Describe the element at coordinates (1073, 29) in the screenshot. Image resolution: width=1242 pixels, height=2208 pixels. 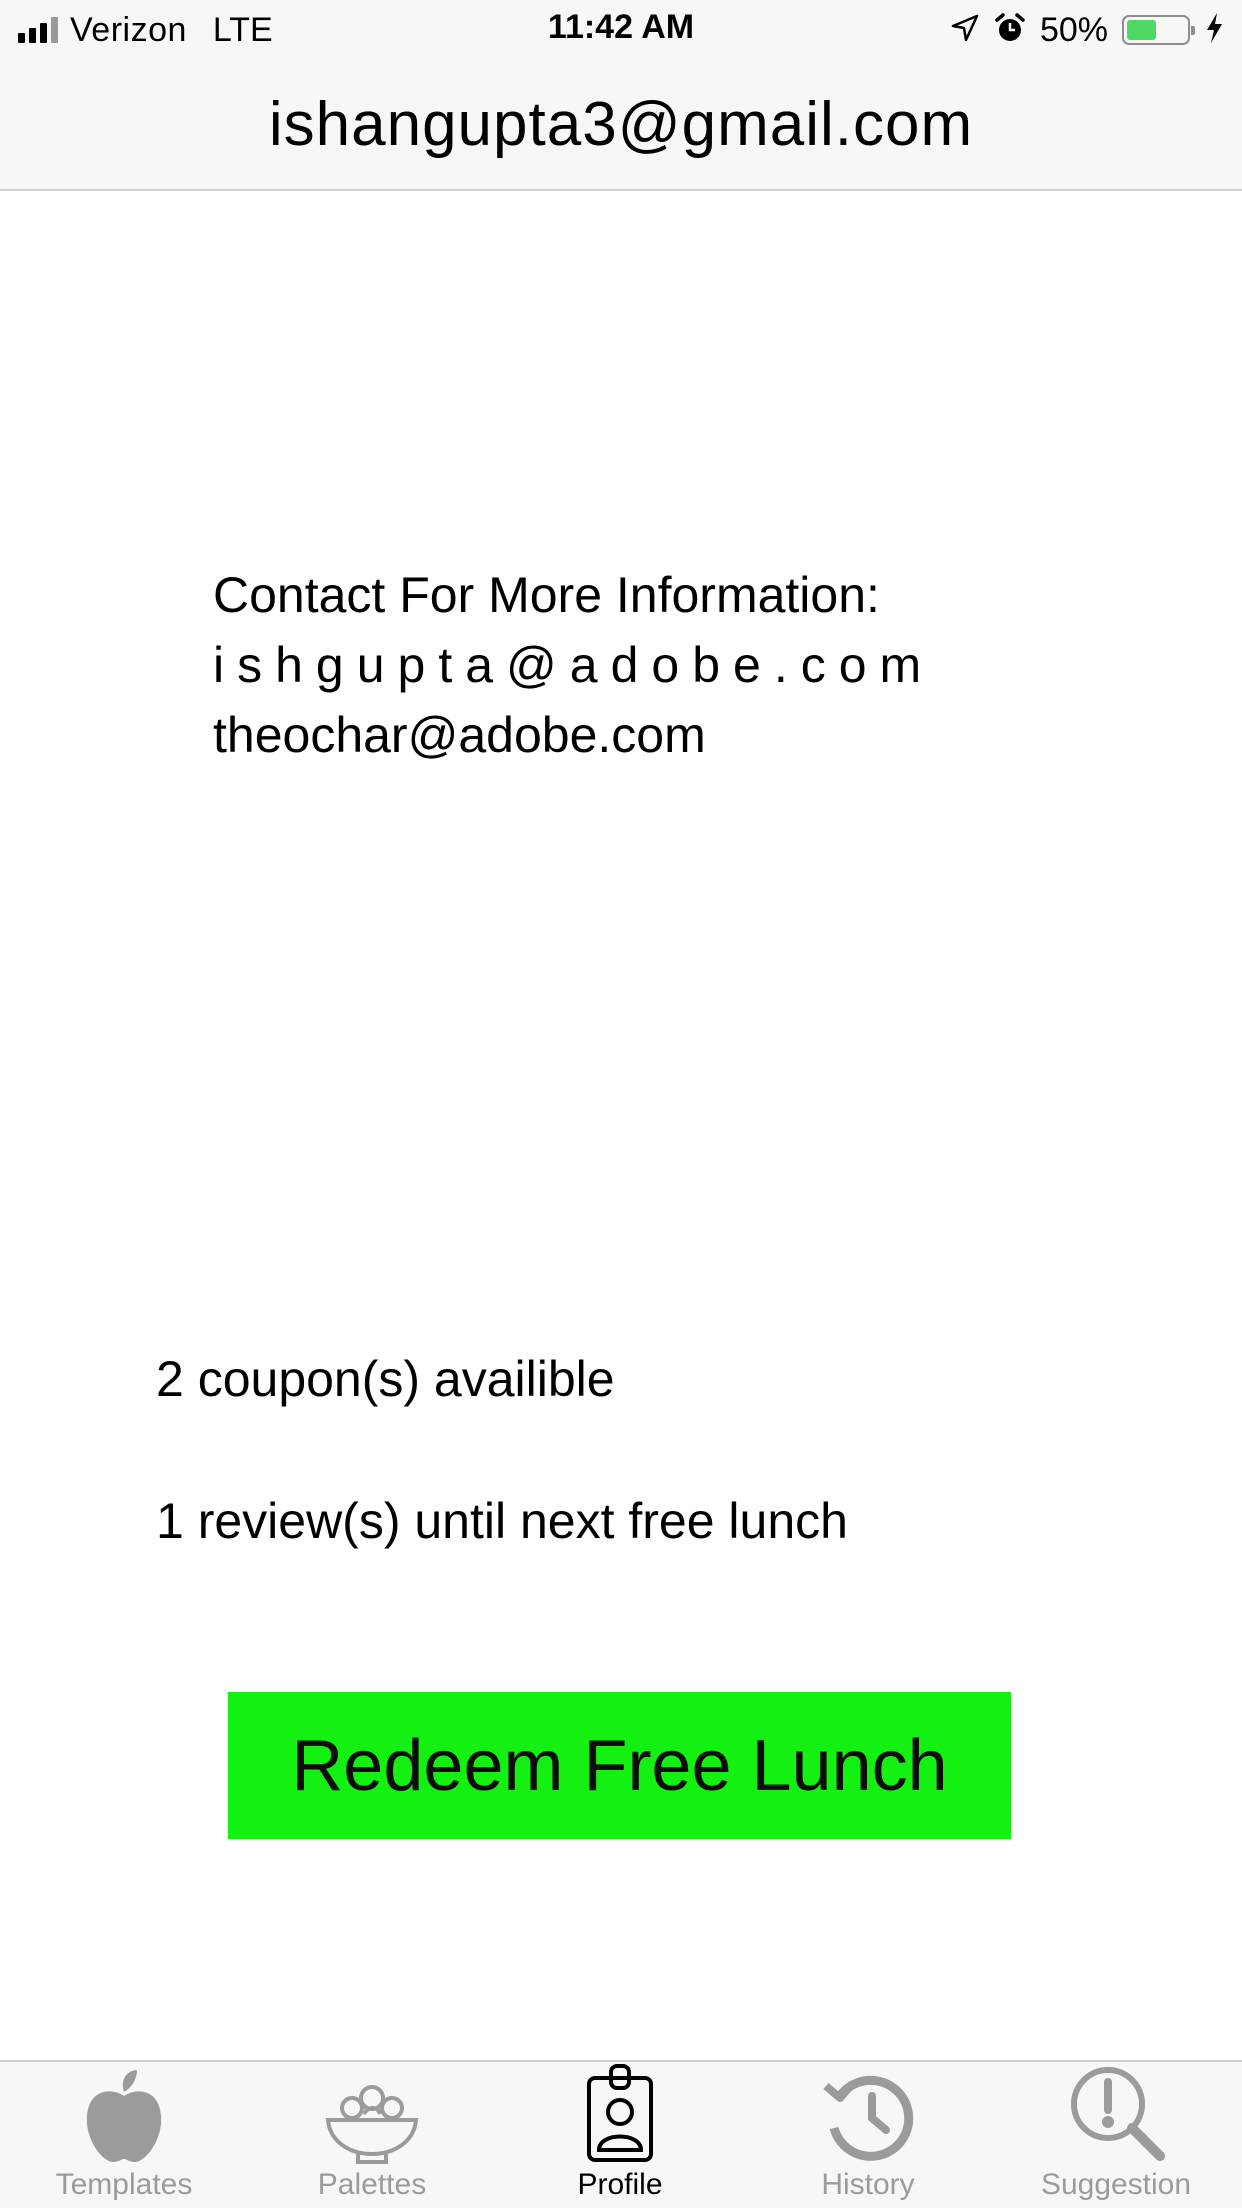
I see `battery-percent: 50%` at that location.